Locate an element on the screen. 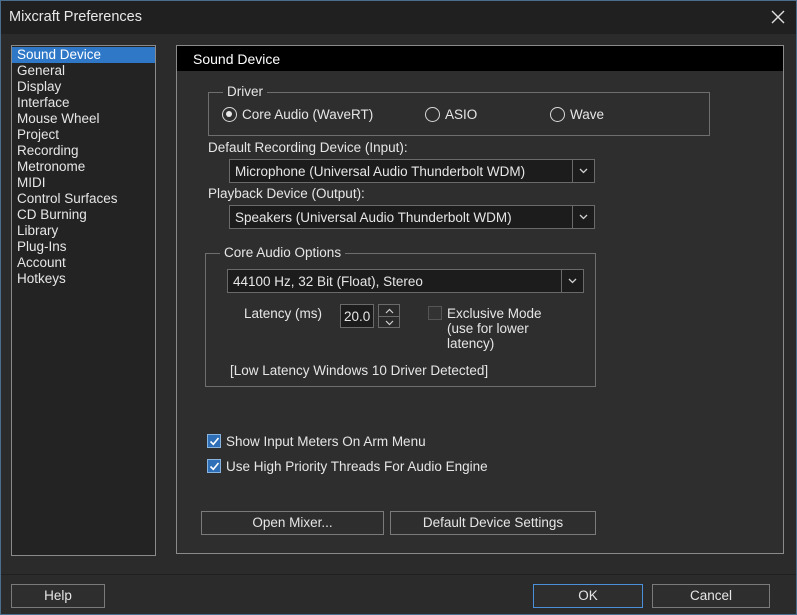 Image resolution: width=797 pixels, height=615 pixels. audio-format-select: 44100 Hz, 32 Bit (Float), Stereo is located at coordinates (405, 281).